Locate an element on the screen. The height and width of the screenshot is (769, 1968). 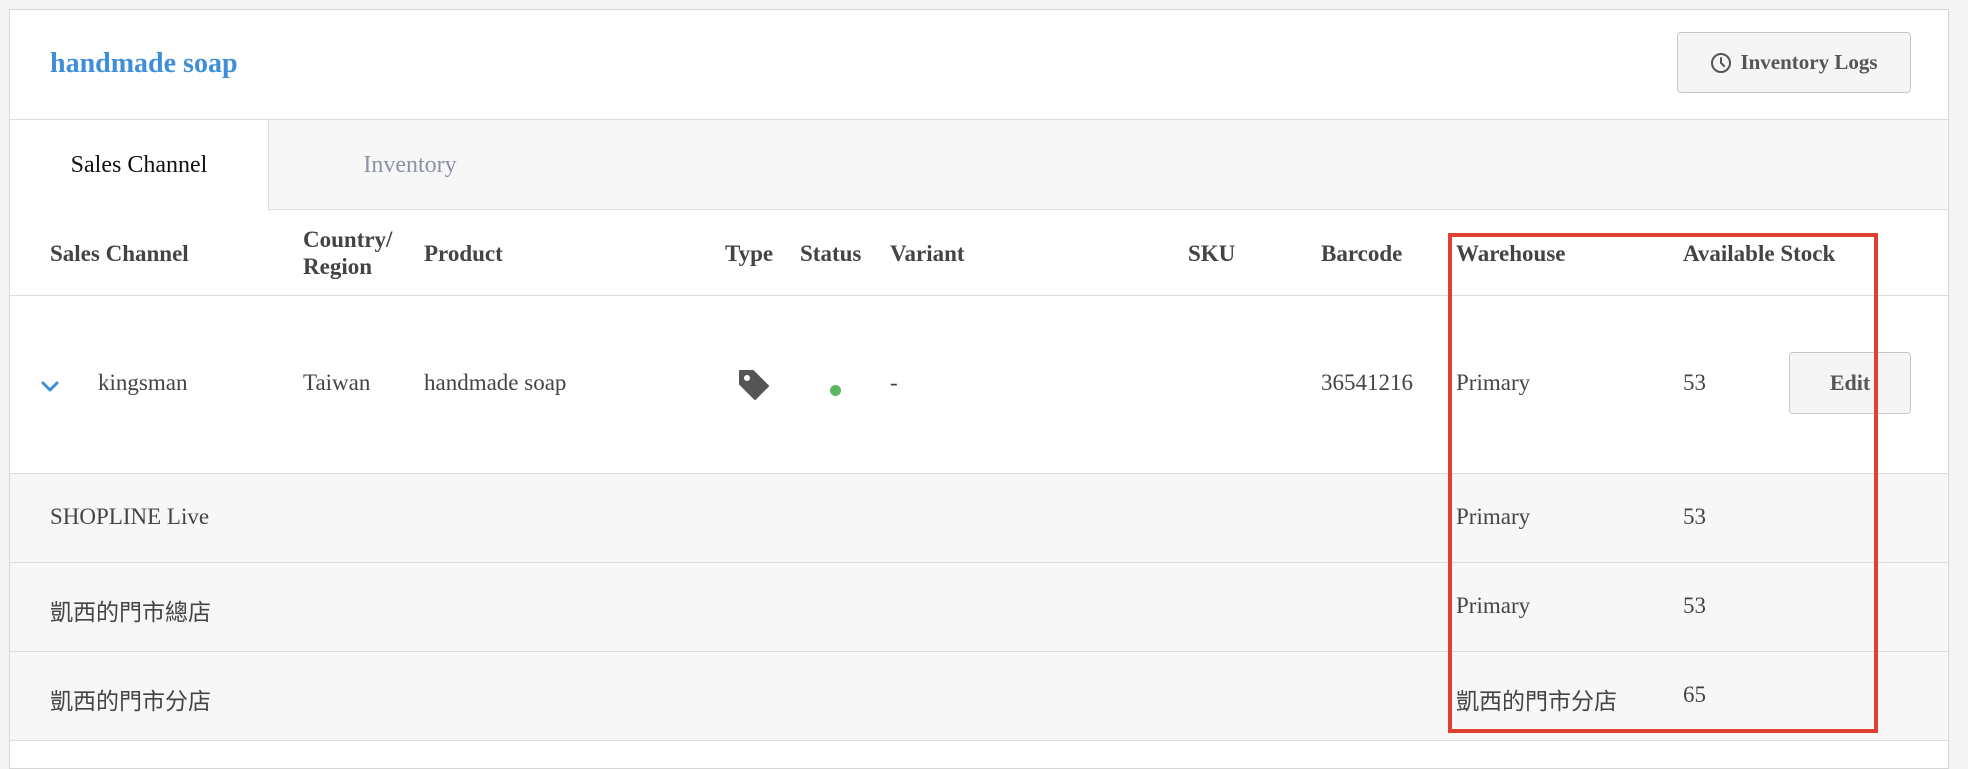
col-warehouse: Warehouse is located at coordinates (1511, 253).